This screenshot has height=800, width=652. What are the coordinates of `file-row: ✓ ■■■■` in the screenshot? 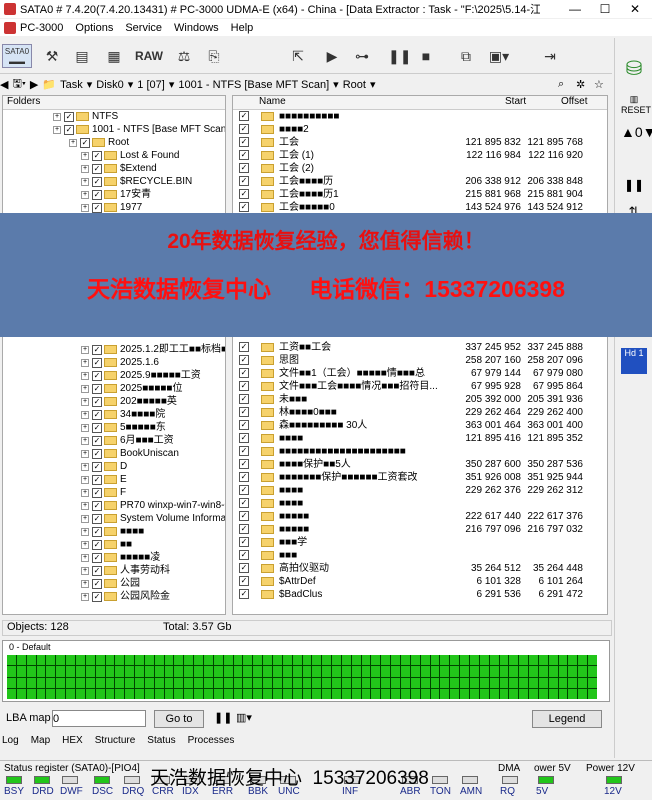 It's located at (420, 503).